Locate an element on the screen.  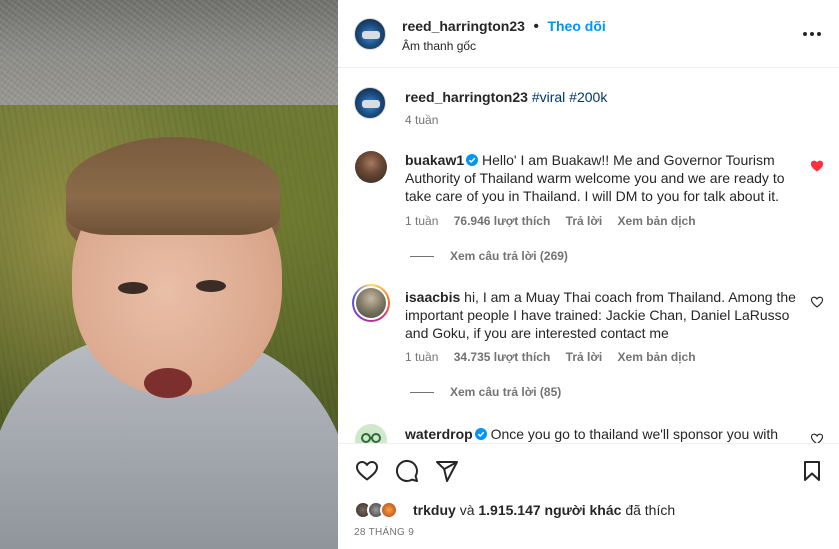
view-replies-label: Xem câu trả lời (269) is located at coordinates (509, 256).